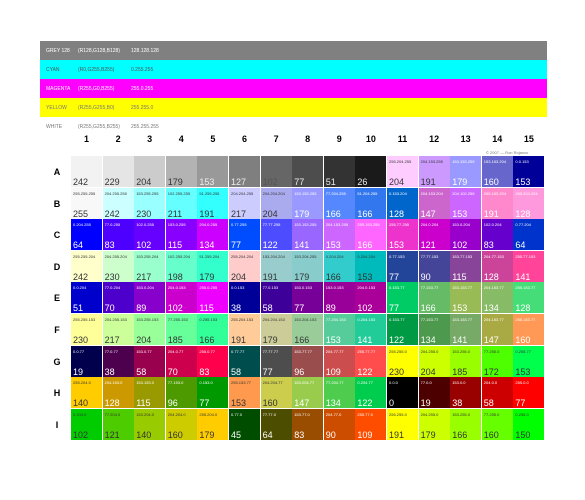 This screenshot has width=585, height=500. I want to click on color-swatch: 153.255.153 204, so click(150, 329).